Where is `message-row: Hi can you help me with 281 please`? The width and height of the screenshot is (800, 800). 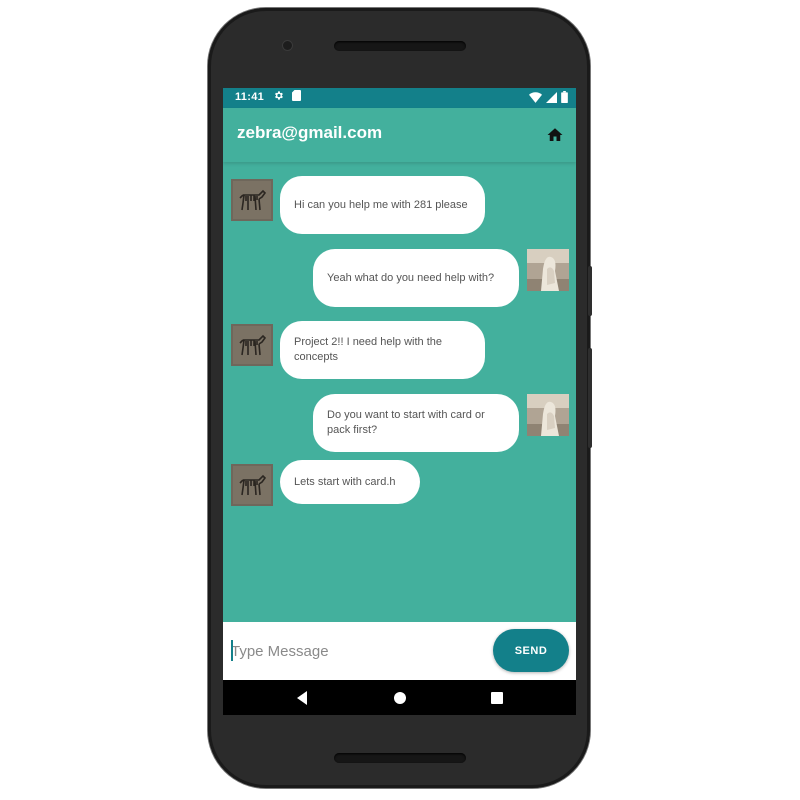 message-row: Hi can you help me with 281 please is located at coordinates (399, 205).